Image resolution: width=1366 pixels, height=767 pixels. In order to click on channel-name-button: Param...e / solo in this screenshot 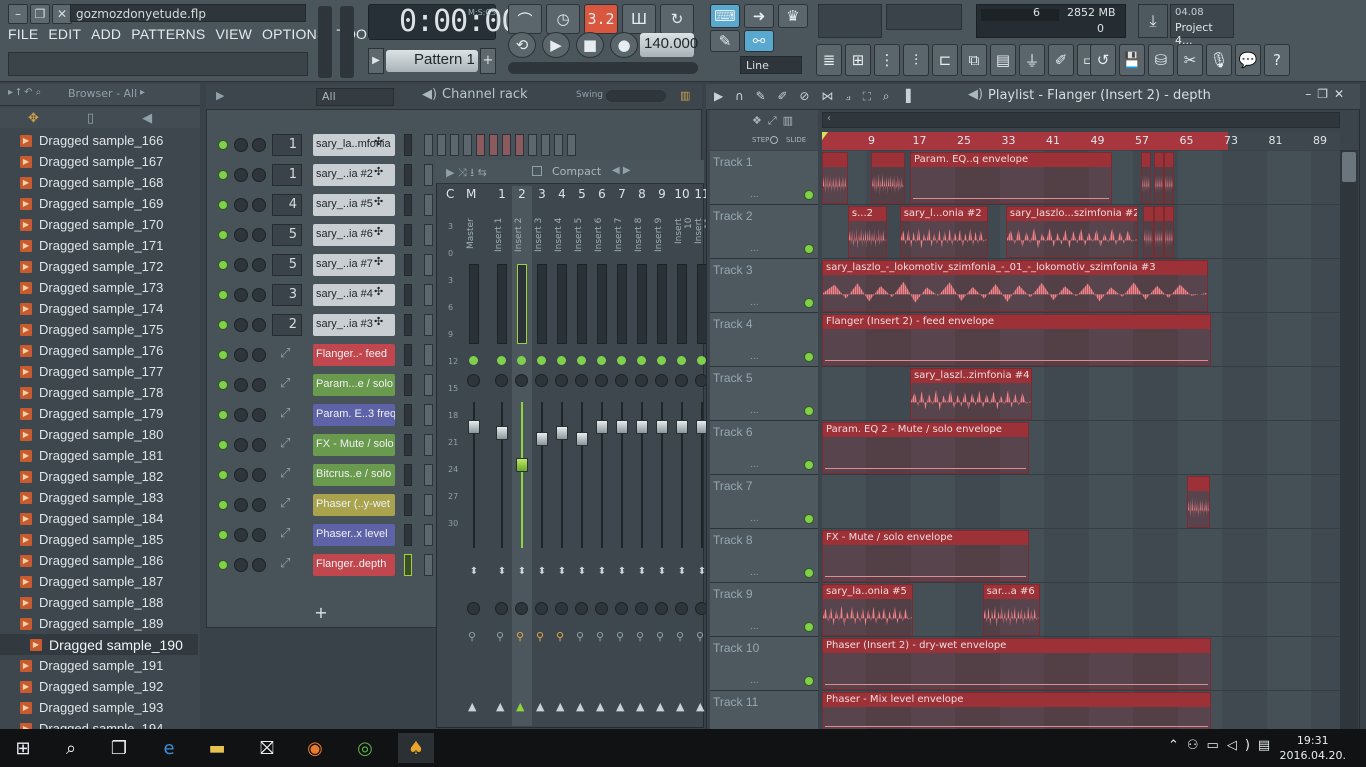, I will do `click(354, 385)`.